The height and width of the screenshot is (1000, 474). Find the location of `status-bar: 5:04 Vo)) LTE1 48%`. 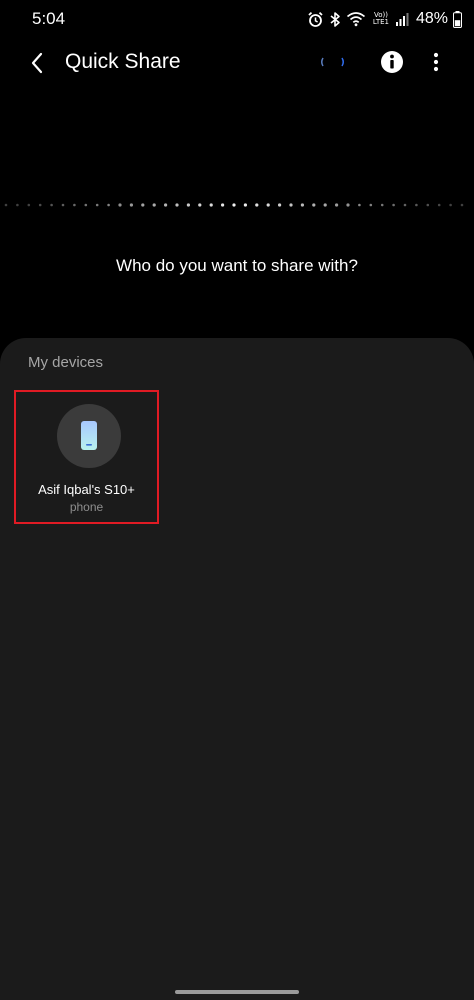

status-bar: 5:04 Vo)) LTE1 48% is located at coordinates (237, 20).